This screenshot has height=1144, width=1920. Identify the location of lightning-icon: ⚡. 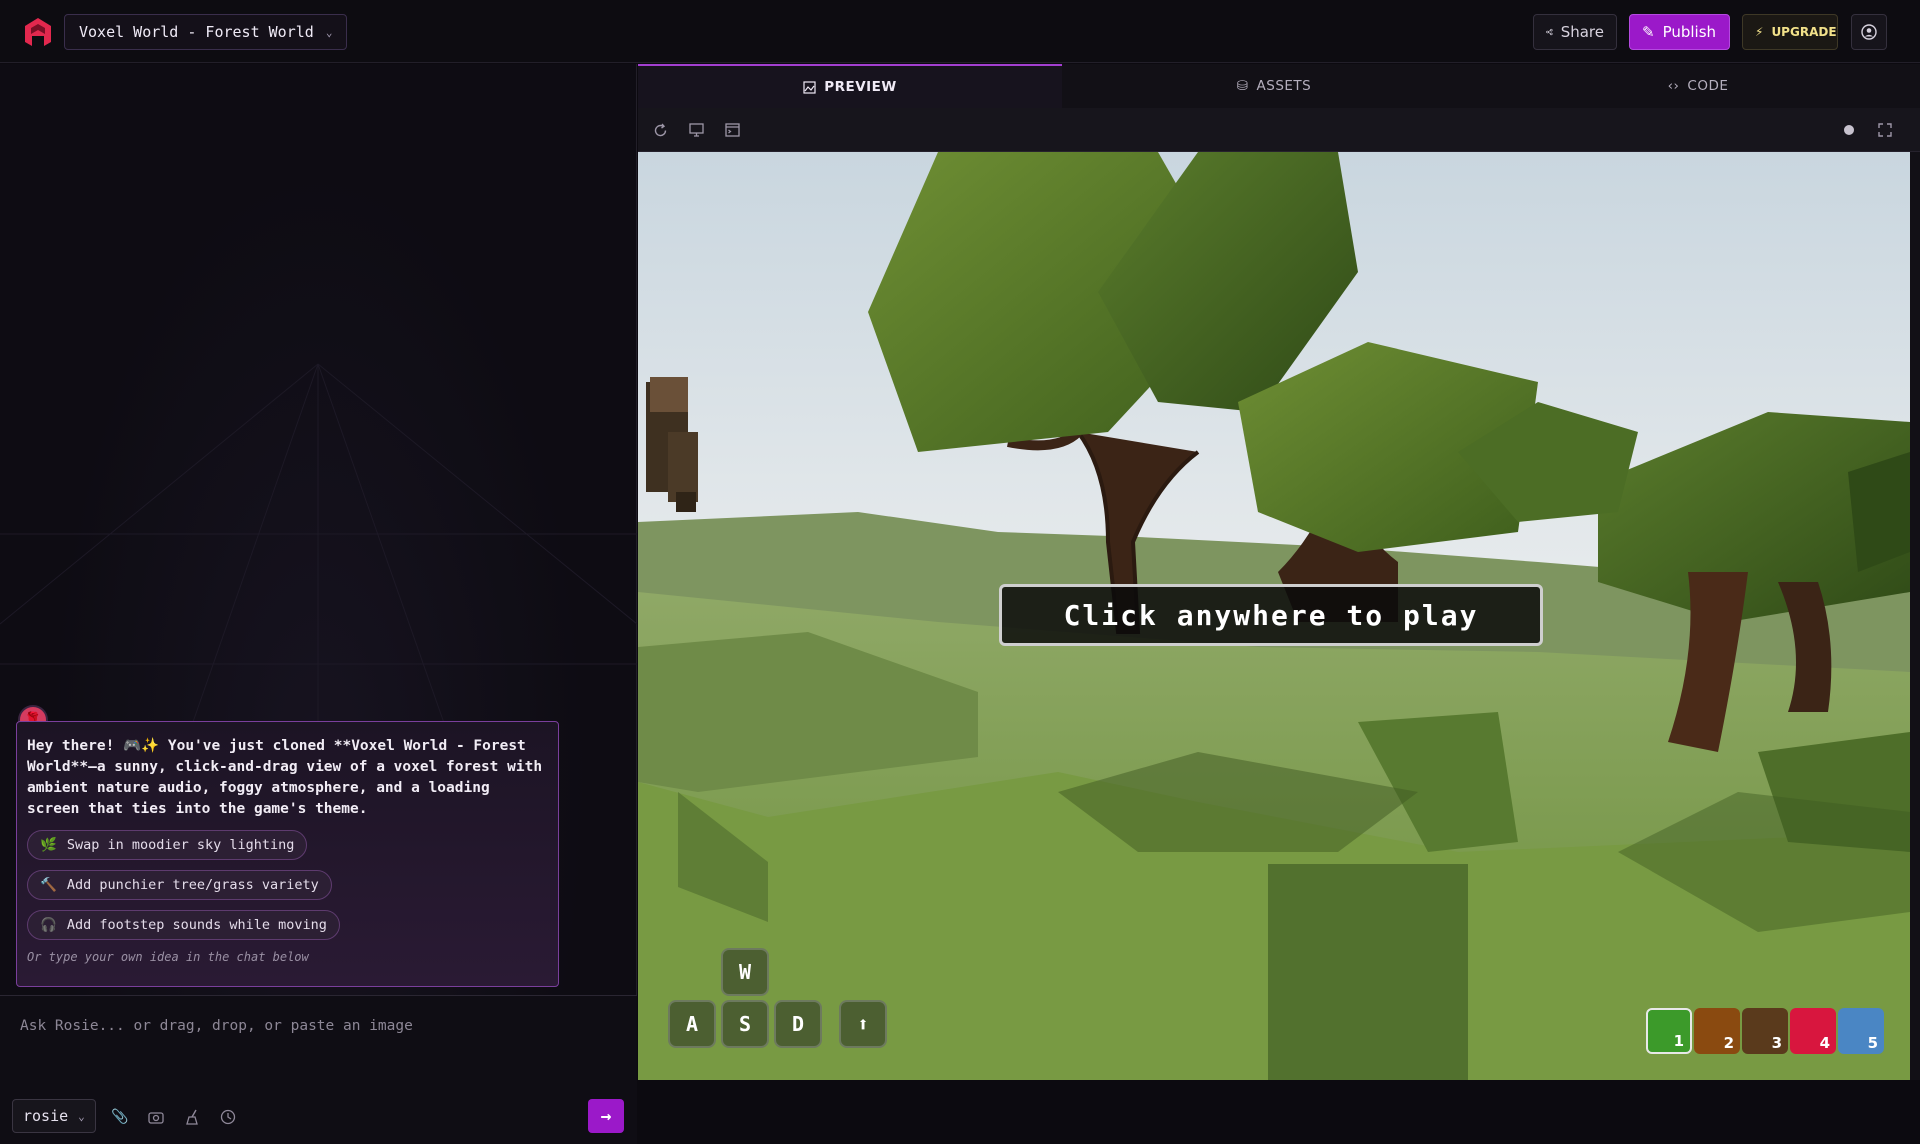
(1759, 32).